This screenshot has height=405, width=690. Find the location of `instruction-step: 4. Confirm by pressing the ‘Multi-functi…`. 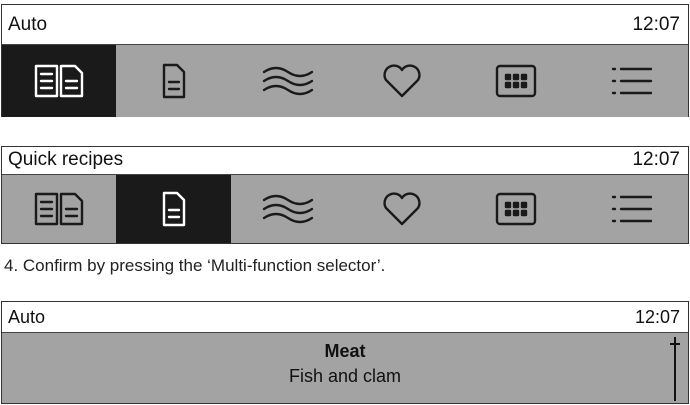

instruction-step: 4. Confirm by pressing the ‘Multi-functi… is located at coordinates (195, 265).